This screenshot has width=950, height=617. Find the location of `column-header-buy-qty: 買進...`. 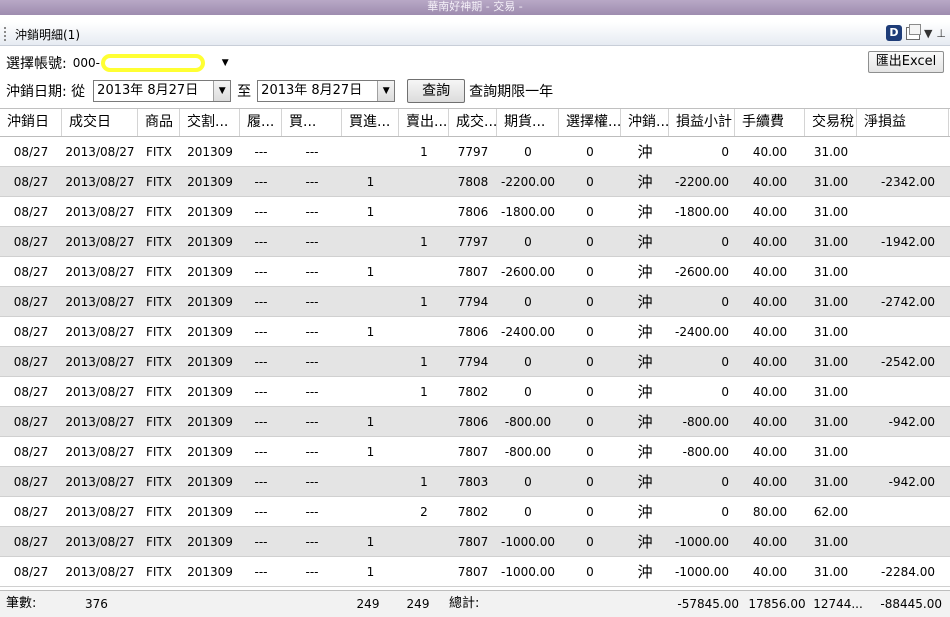

column-header-buy-qty: 買進... is located at coordinates (370, 122).